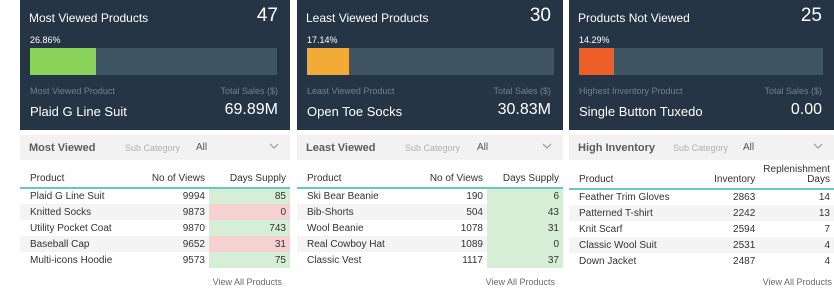 The width and height of the screenshot is (834, 293). I want to click on column-header: Replenishment Days, so click(796, 177).